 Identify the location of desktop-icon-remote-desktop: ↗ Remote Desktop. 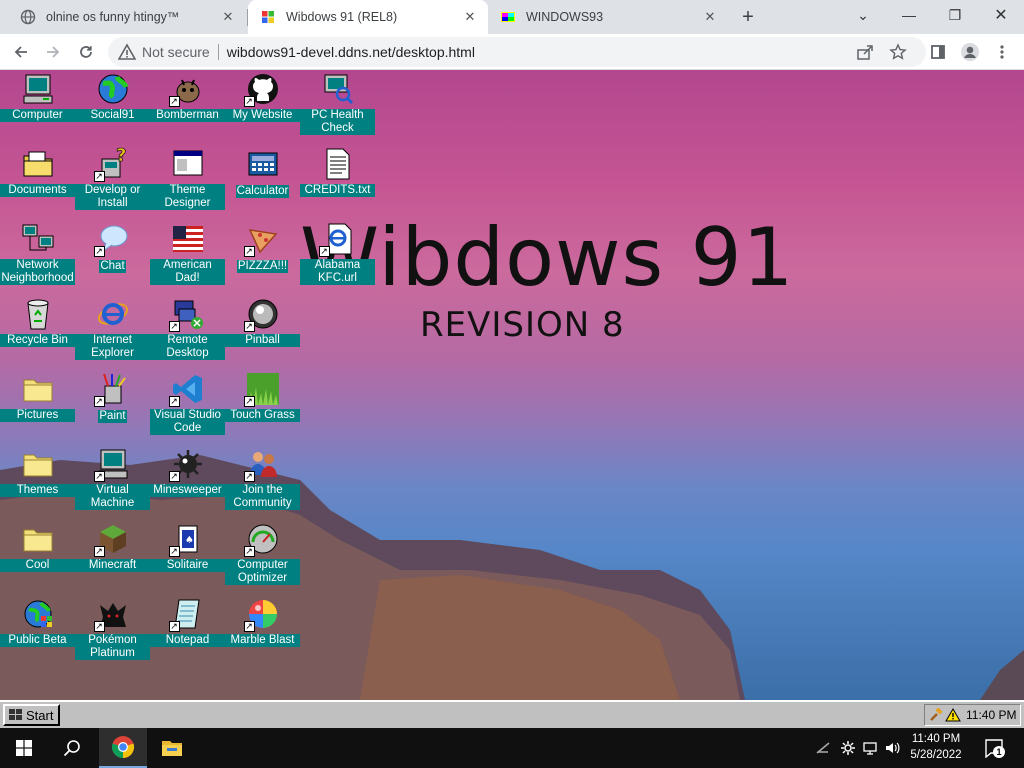
(187, 328).